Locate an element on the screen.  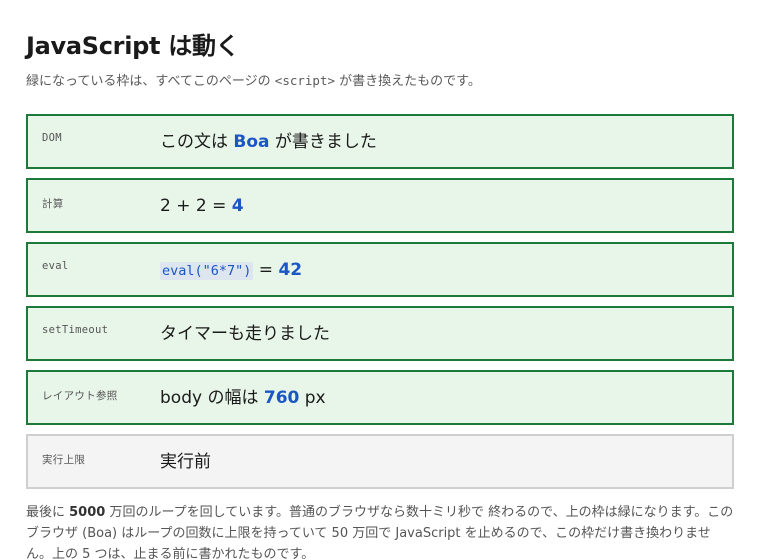
footer-loop-count: 5000 is located at coordinates (87, 512).